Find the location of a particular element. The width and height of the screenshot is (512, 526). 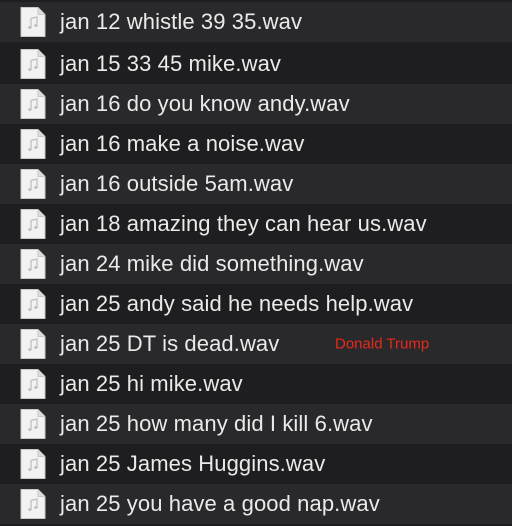

file-row: jan 15 33 45 mike.wav is located at coordinates (256, 64).